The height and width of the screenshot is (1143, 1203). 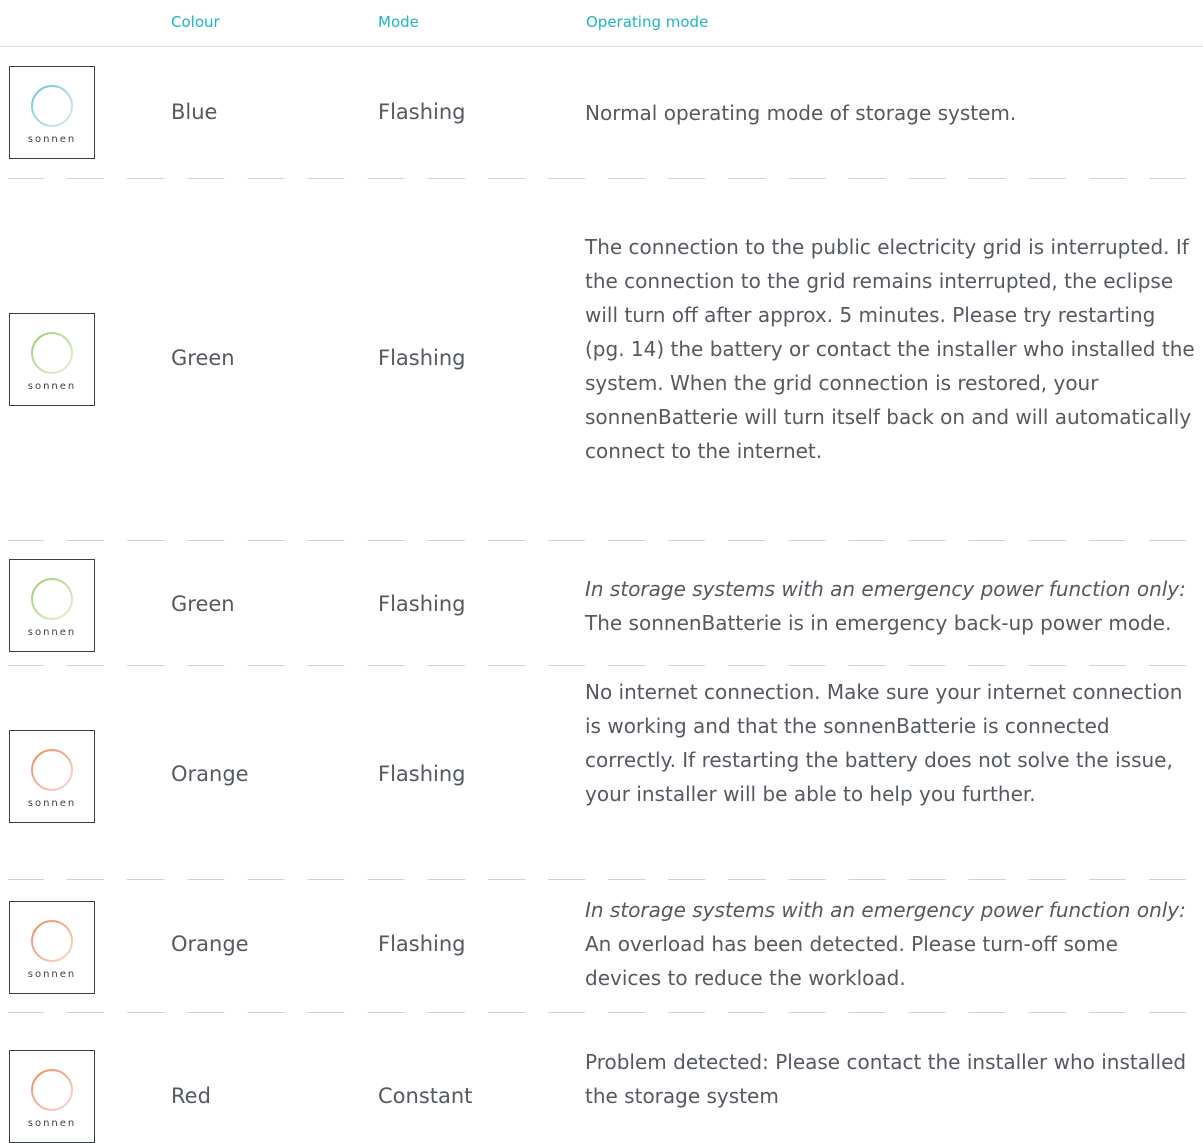 What do you see at coordinates (191, 1096) in the screenshot?
I see `cell-colour: Red` at bounding box center [191, 1096].